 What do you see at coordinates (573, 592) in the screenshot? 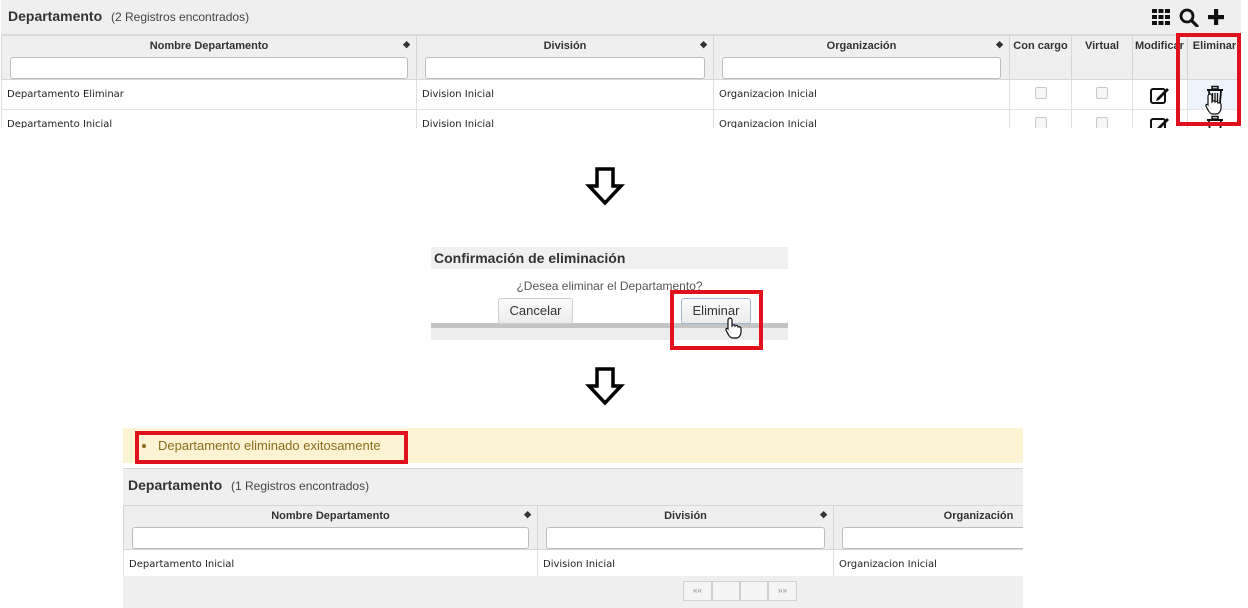
I see `pager-bar` at bounding box center [573, 592].